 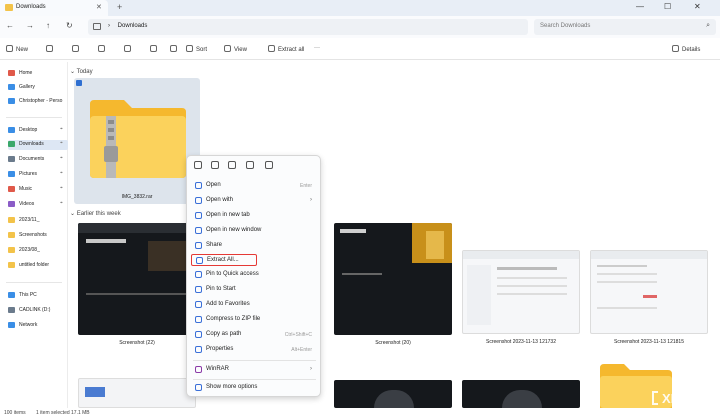 What do you see at coordinates (54, 8) in the screenshot?
I see `tab-downloads: Downloads ✕` at bounding box center [54, 8].